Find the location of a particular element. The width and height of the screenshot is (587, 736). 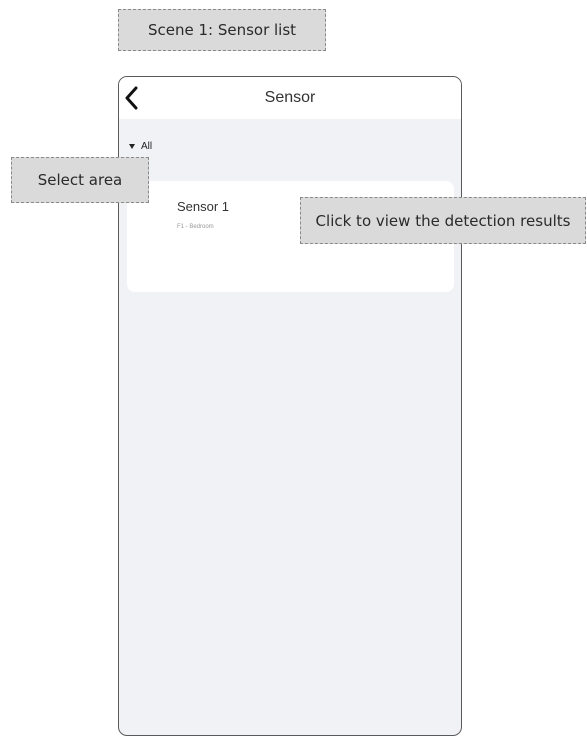

sensor-name: Sensor 1 is located at coordinates (203, 206).